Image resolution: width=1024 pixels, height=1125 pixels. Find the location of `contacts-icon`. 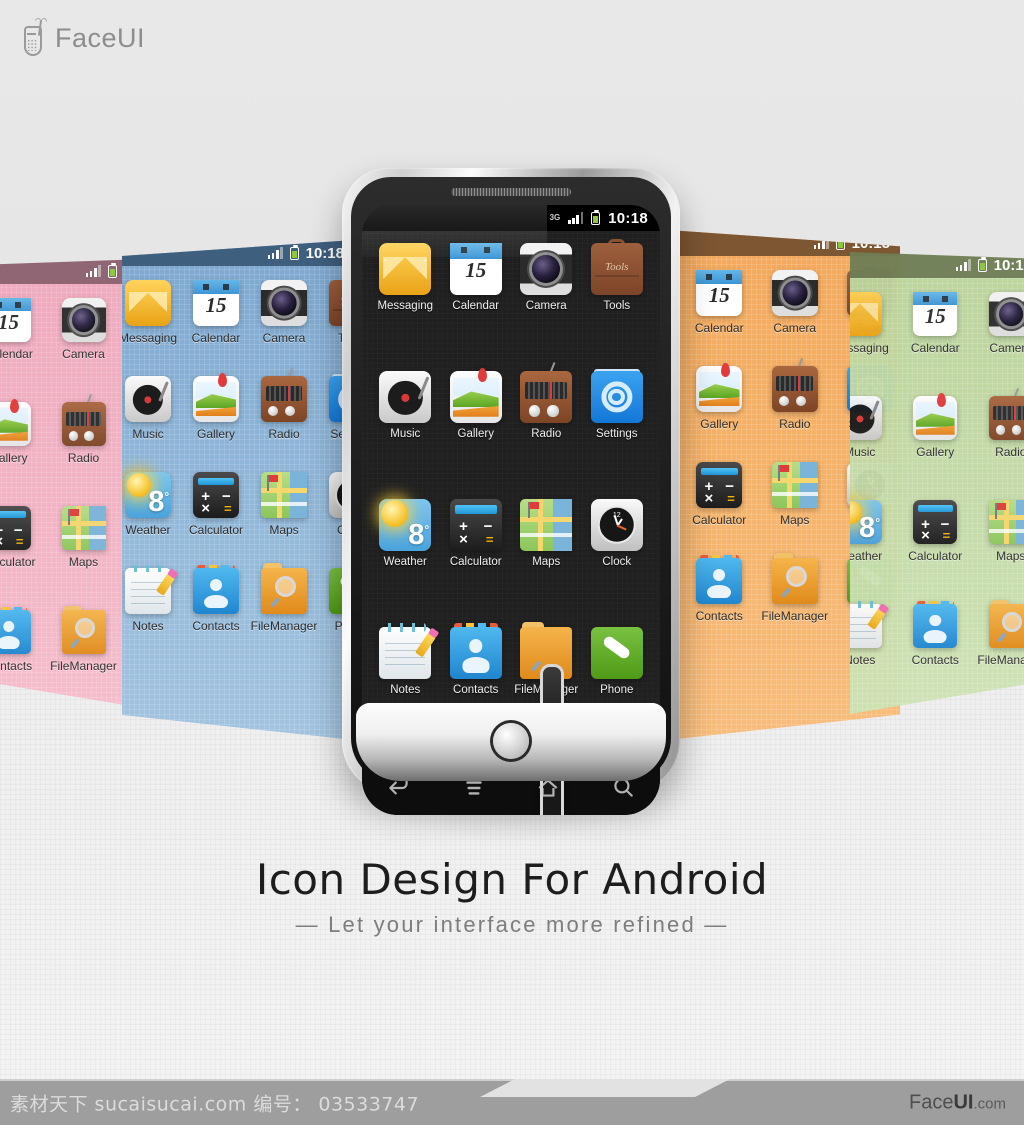

contacts-icon is located at coordinates (475, 651).